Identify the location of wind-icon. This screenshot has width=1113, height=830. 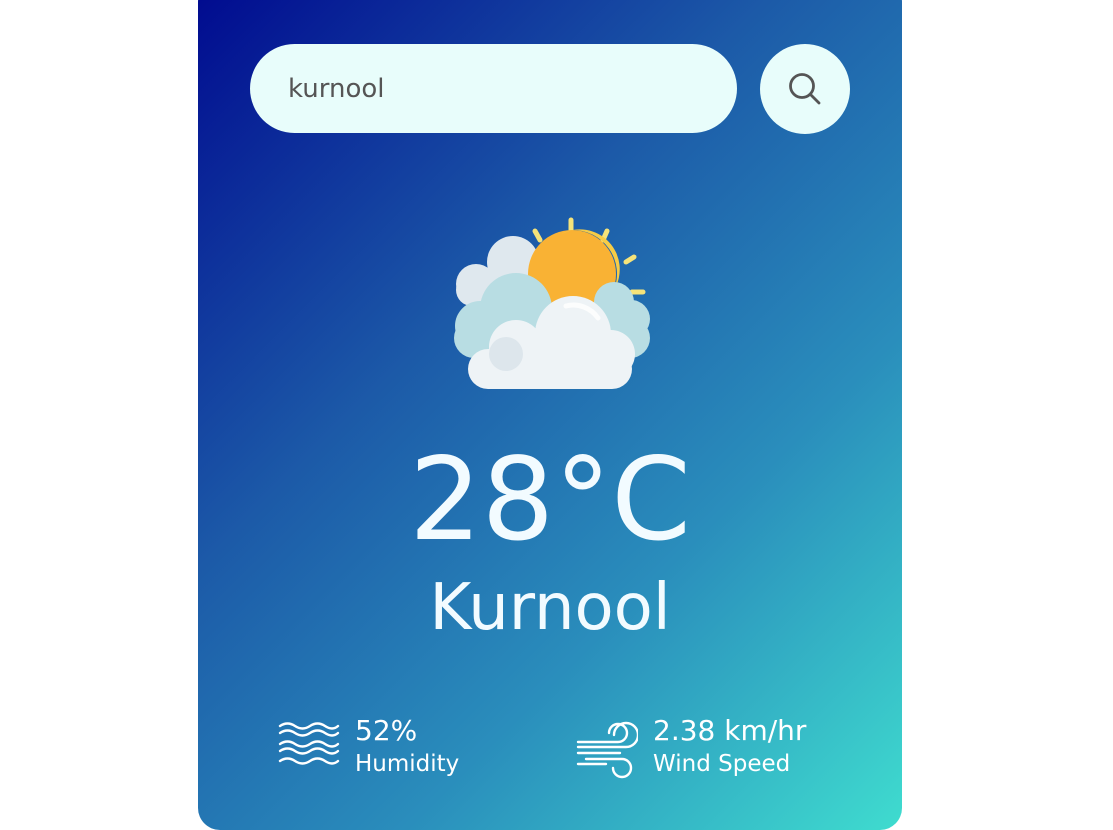
(607, 750).